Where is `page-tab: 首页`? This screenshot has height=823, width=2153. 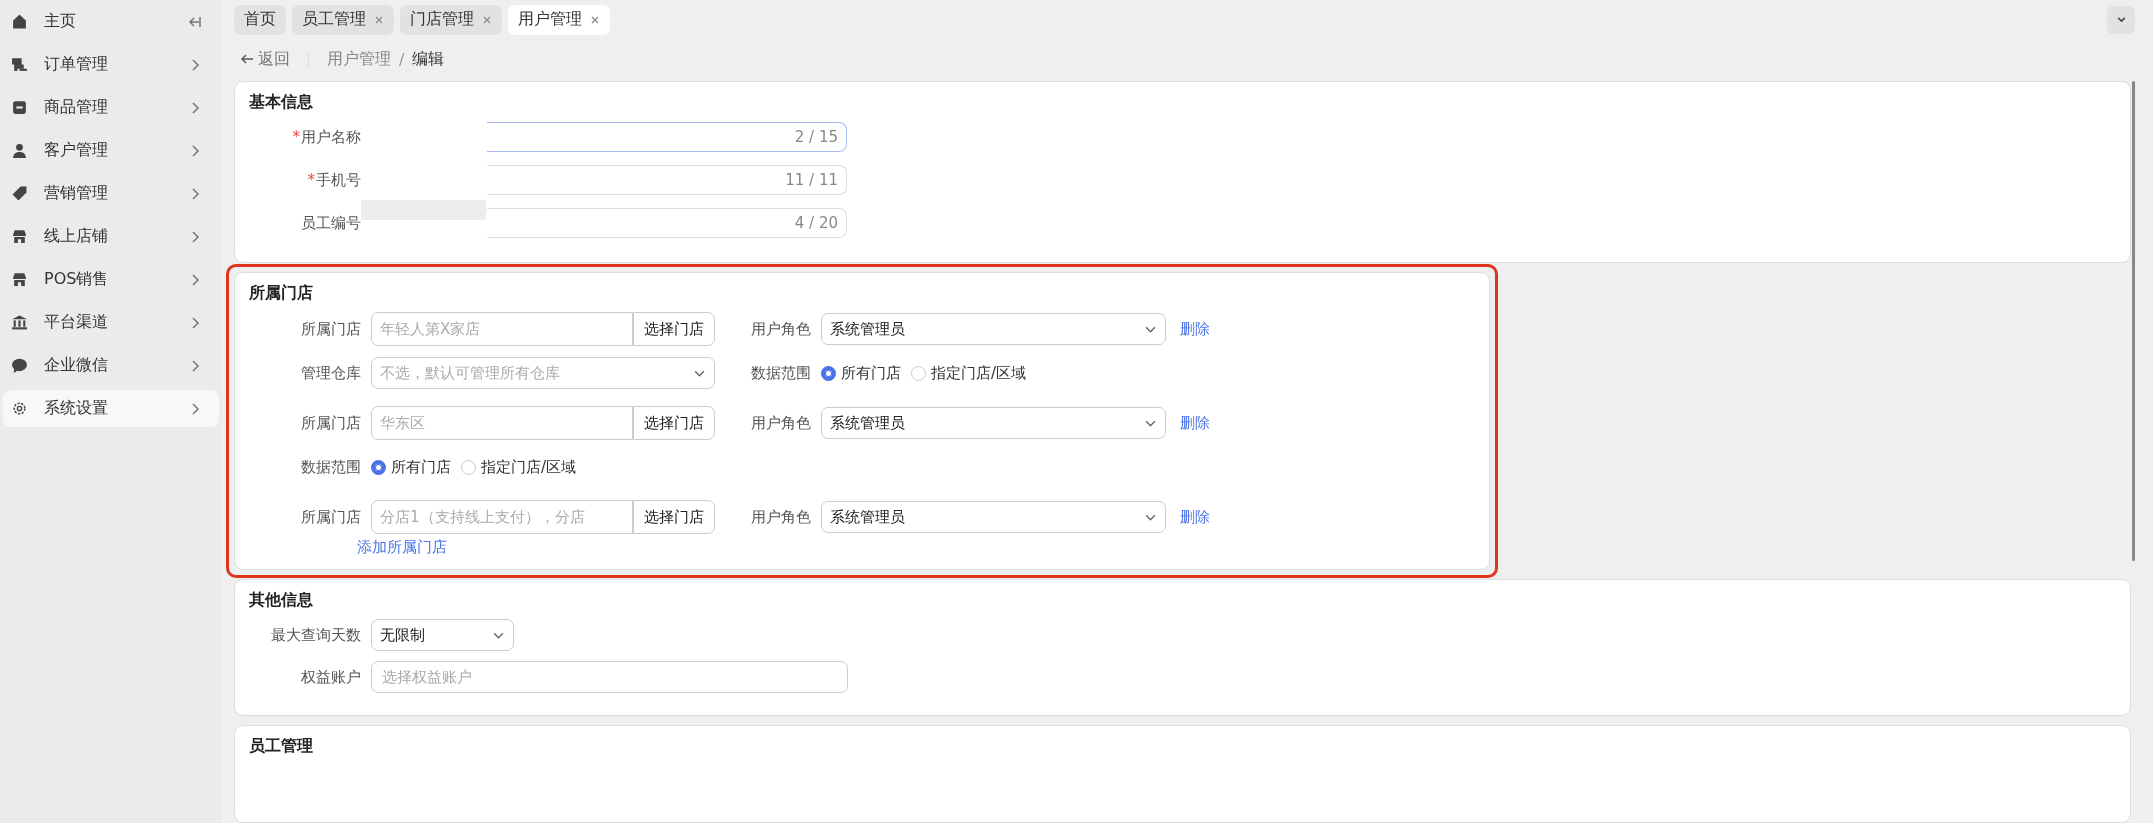
page-tab: 首页 is located at coordinates (260, 19).